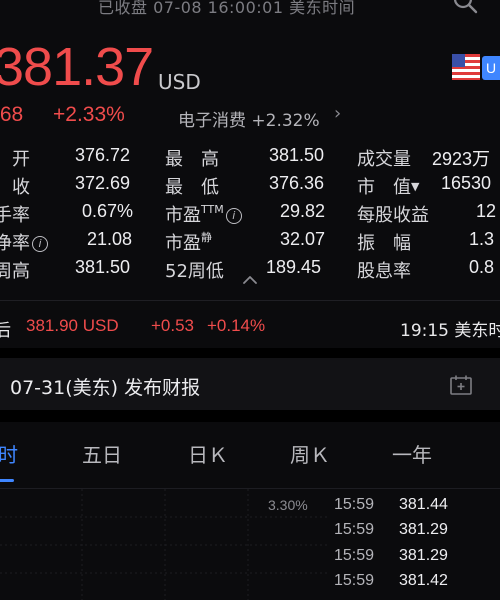 Image resolution: width=500 pixels, height=600 pixels. Describe the element at coordinates (103, 183) in the screenshot. I see `stat-value: 372.69` at that location.